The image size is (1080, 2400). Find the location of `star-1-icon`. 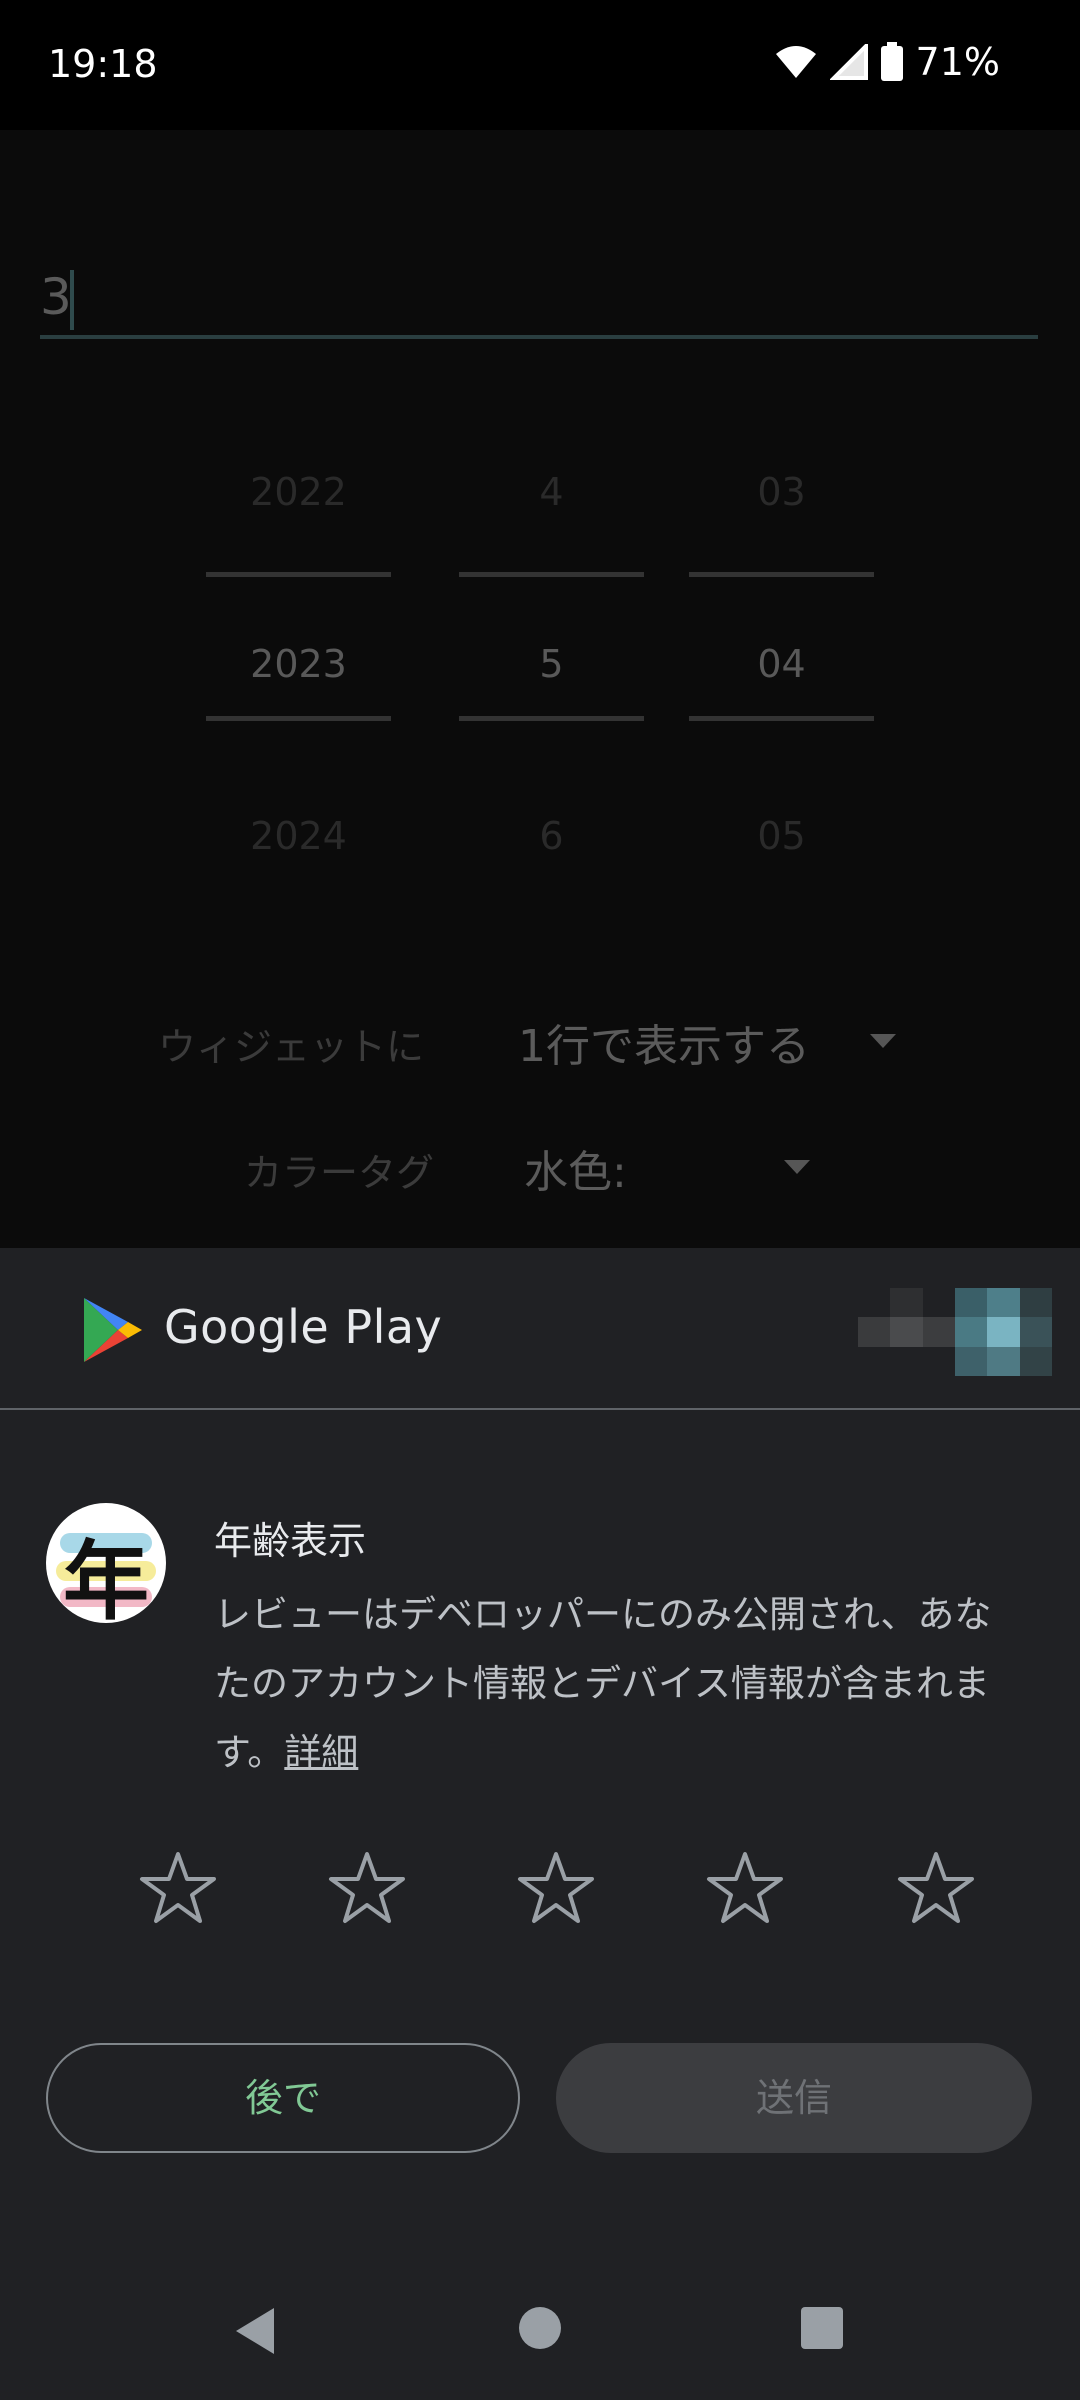

star-1-icon is located at coordinates (178, 1888).